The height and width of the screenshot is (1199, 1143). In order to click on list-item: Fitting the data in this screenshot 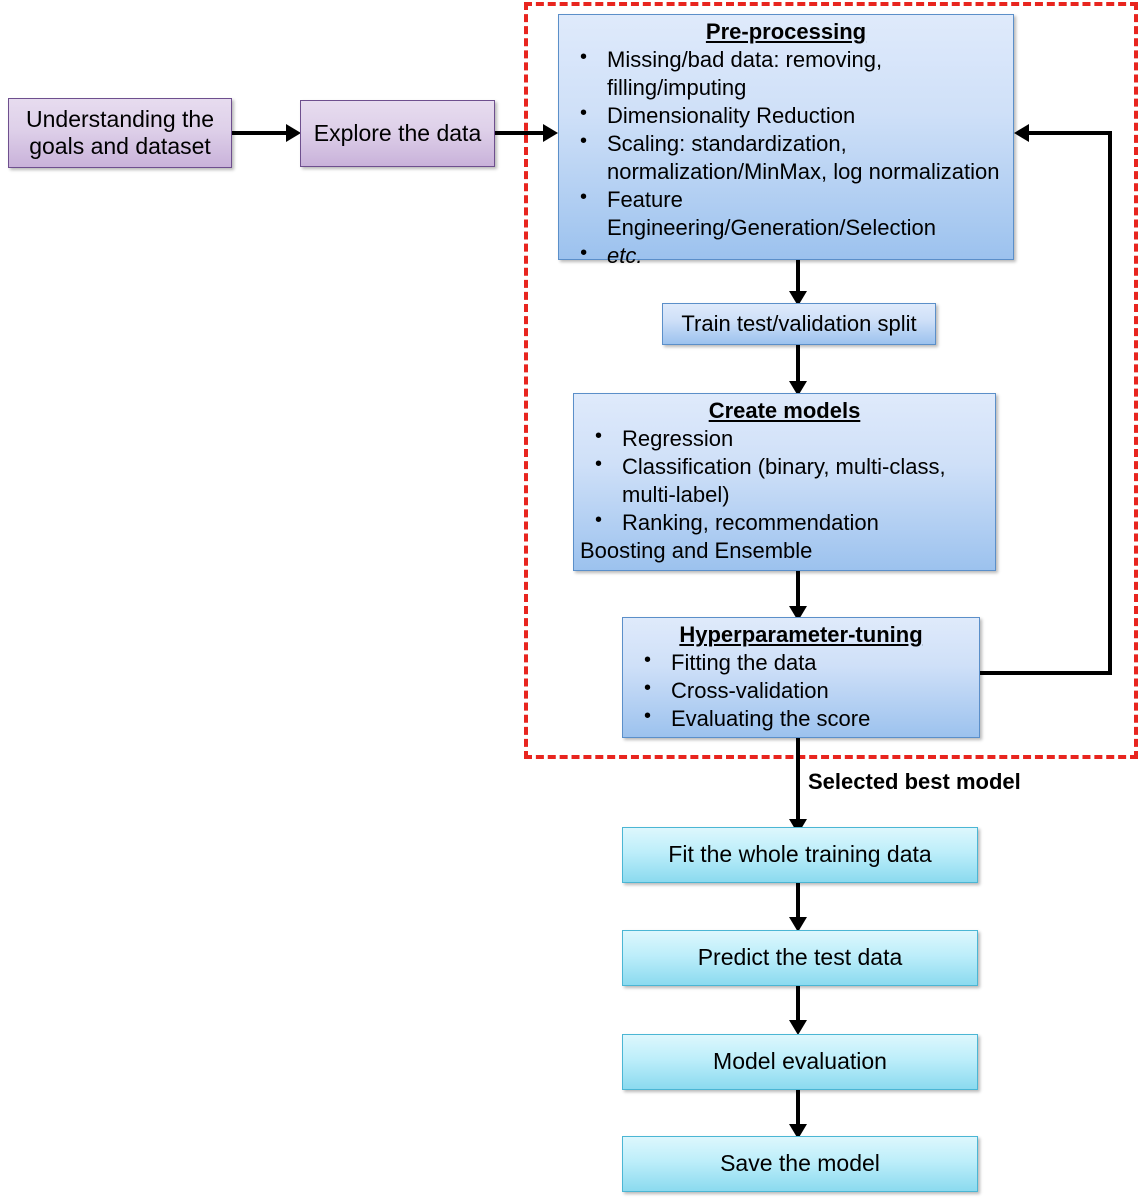, I will do `click(801, 662)`.